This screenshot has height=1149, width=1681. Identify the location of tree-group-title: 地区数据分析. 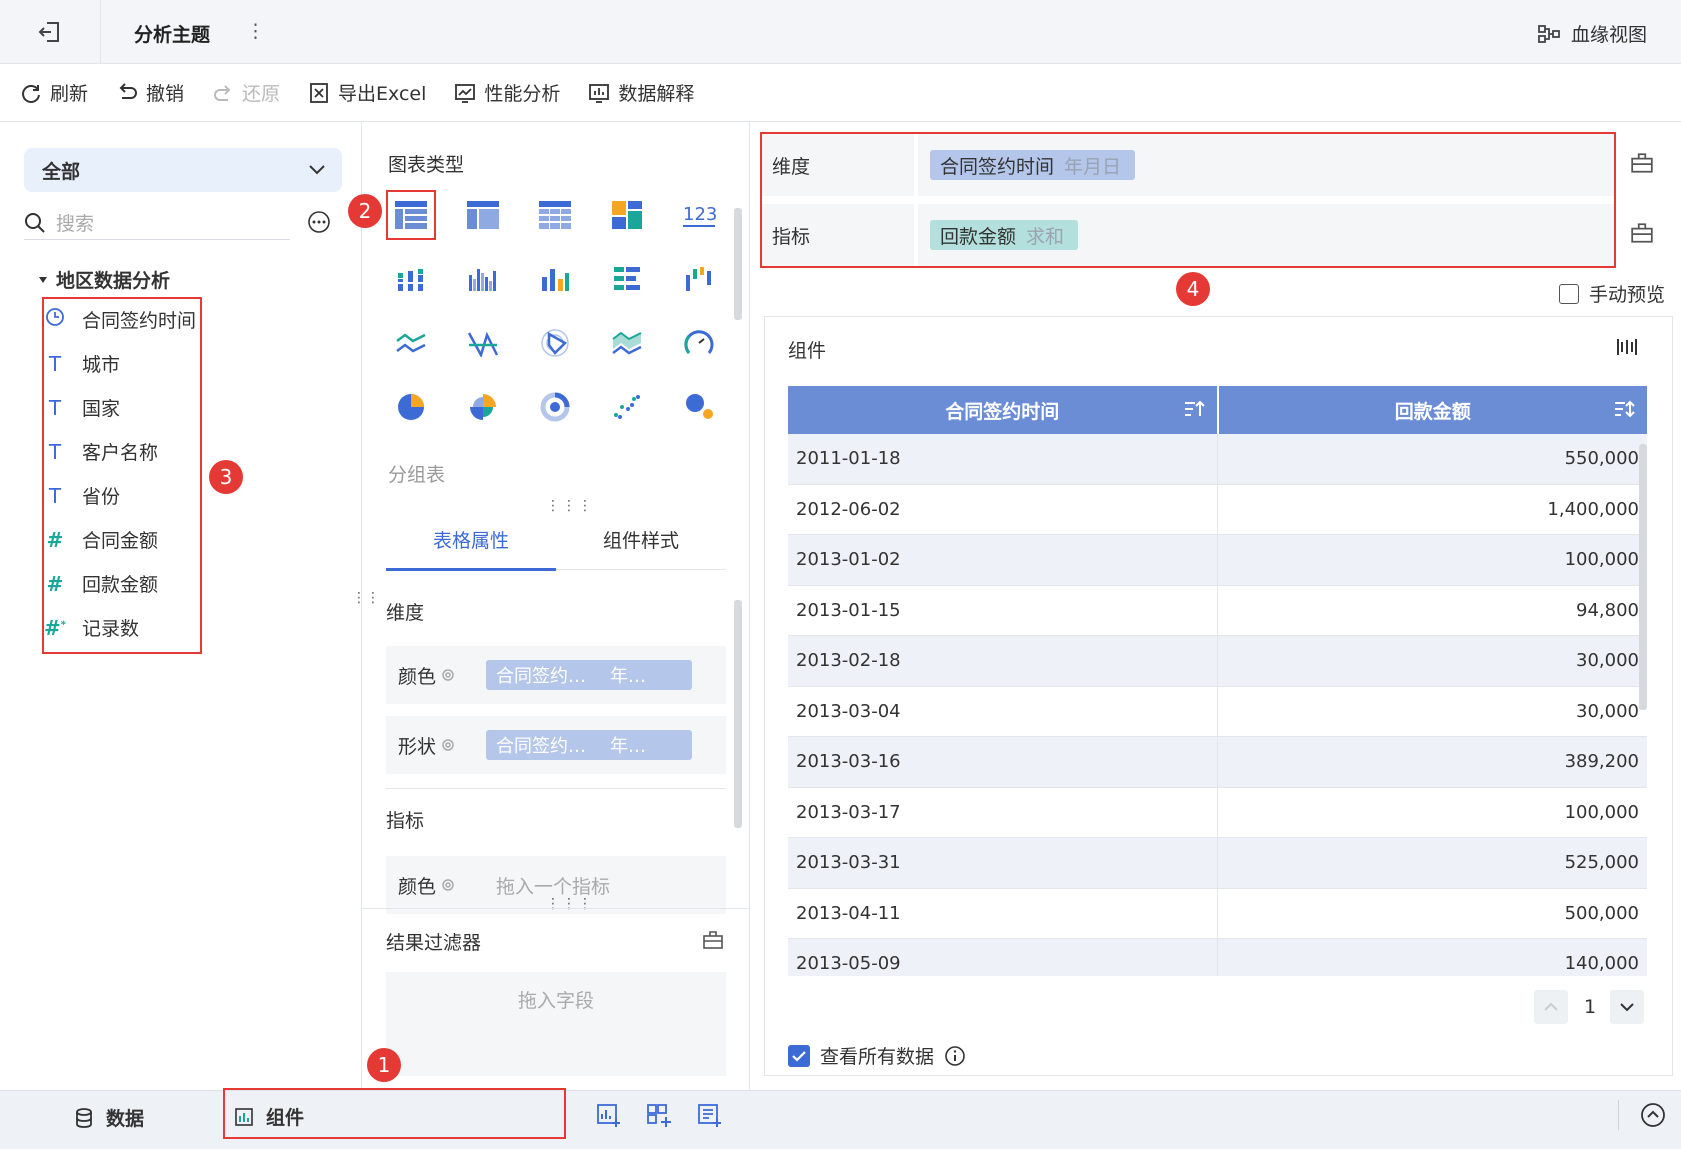
(104, 279).